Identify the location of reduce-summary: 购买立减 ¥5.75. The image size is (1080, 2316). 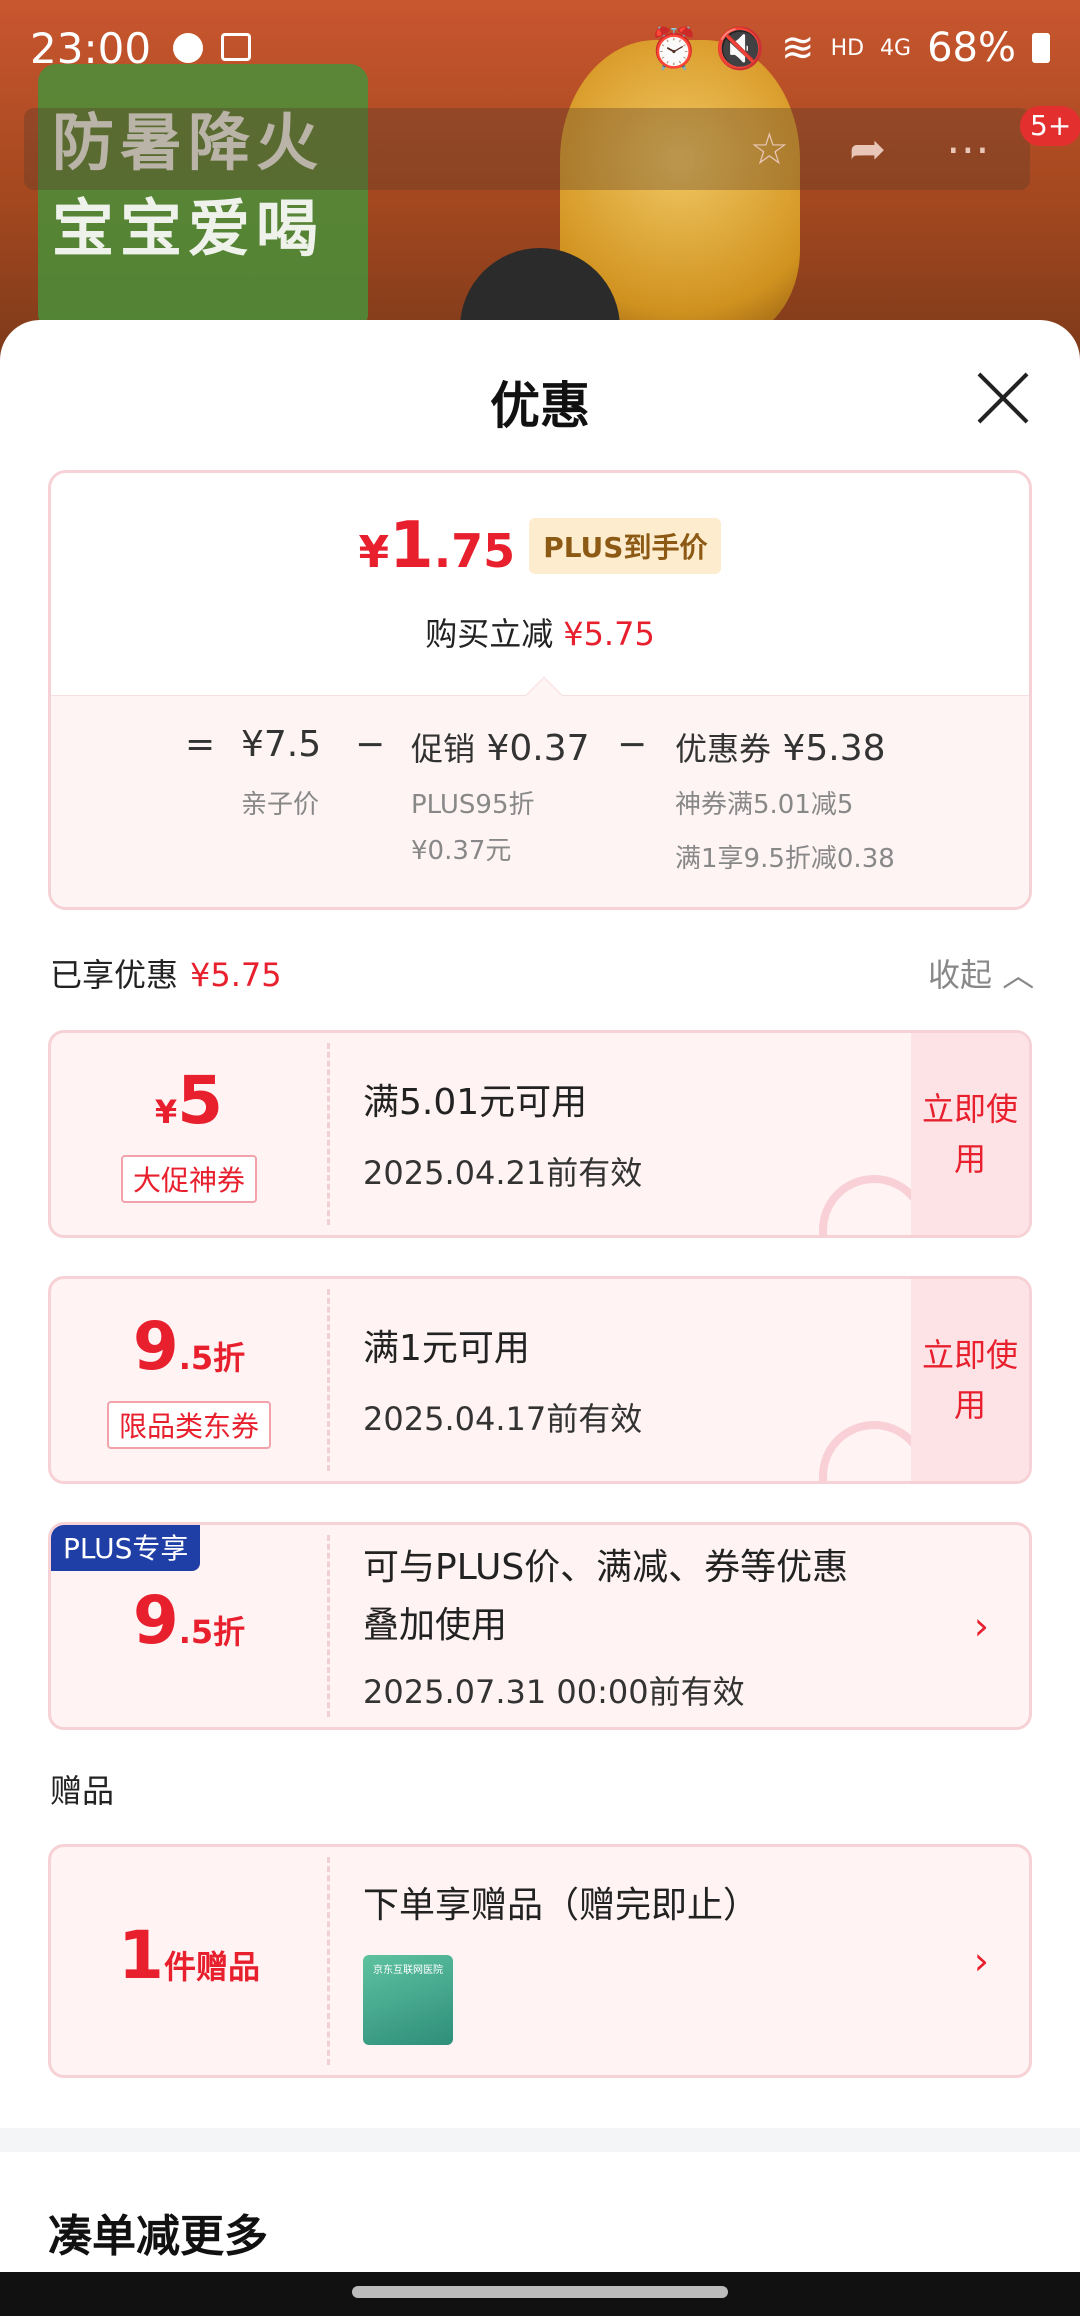
(540, 634).